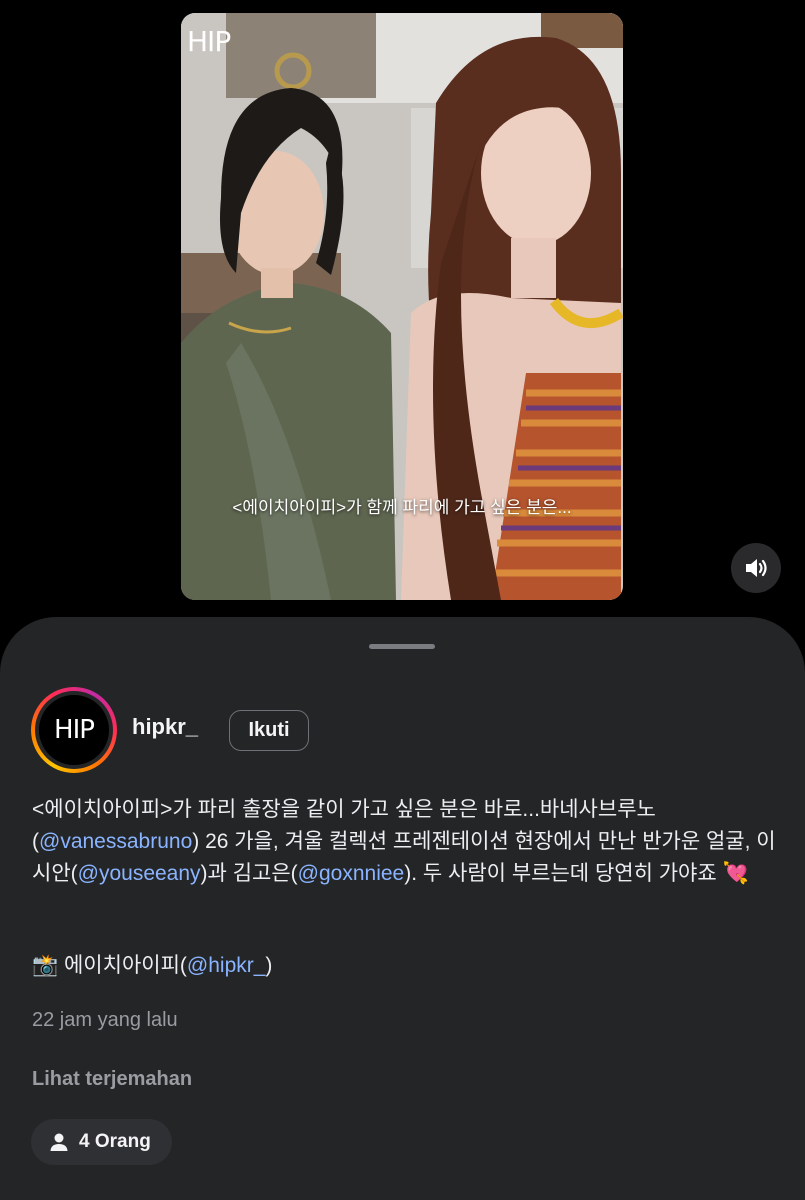 The height and width of the screenshot is (1200, 805). What do you see at coordinates (105, 1020) in the screenshot?
I see `post-timestamp: 22 jam yang lalu` at bounding box center [105, 1020].